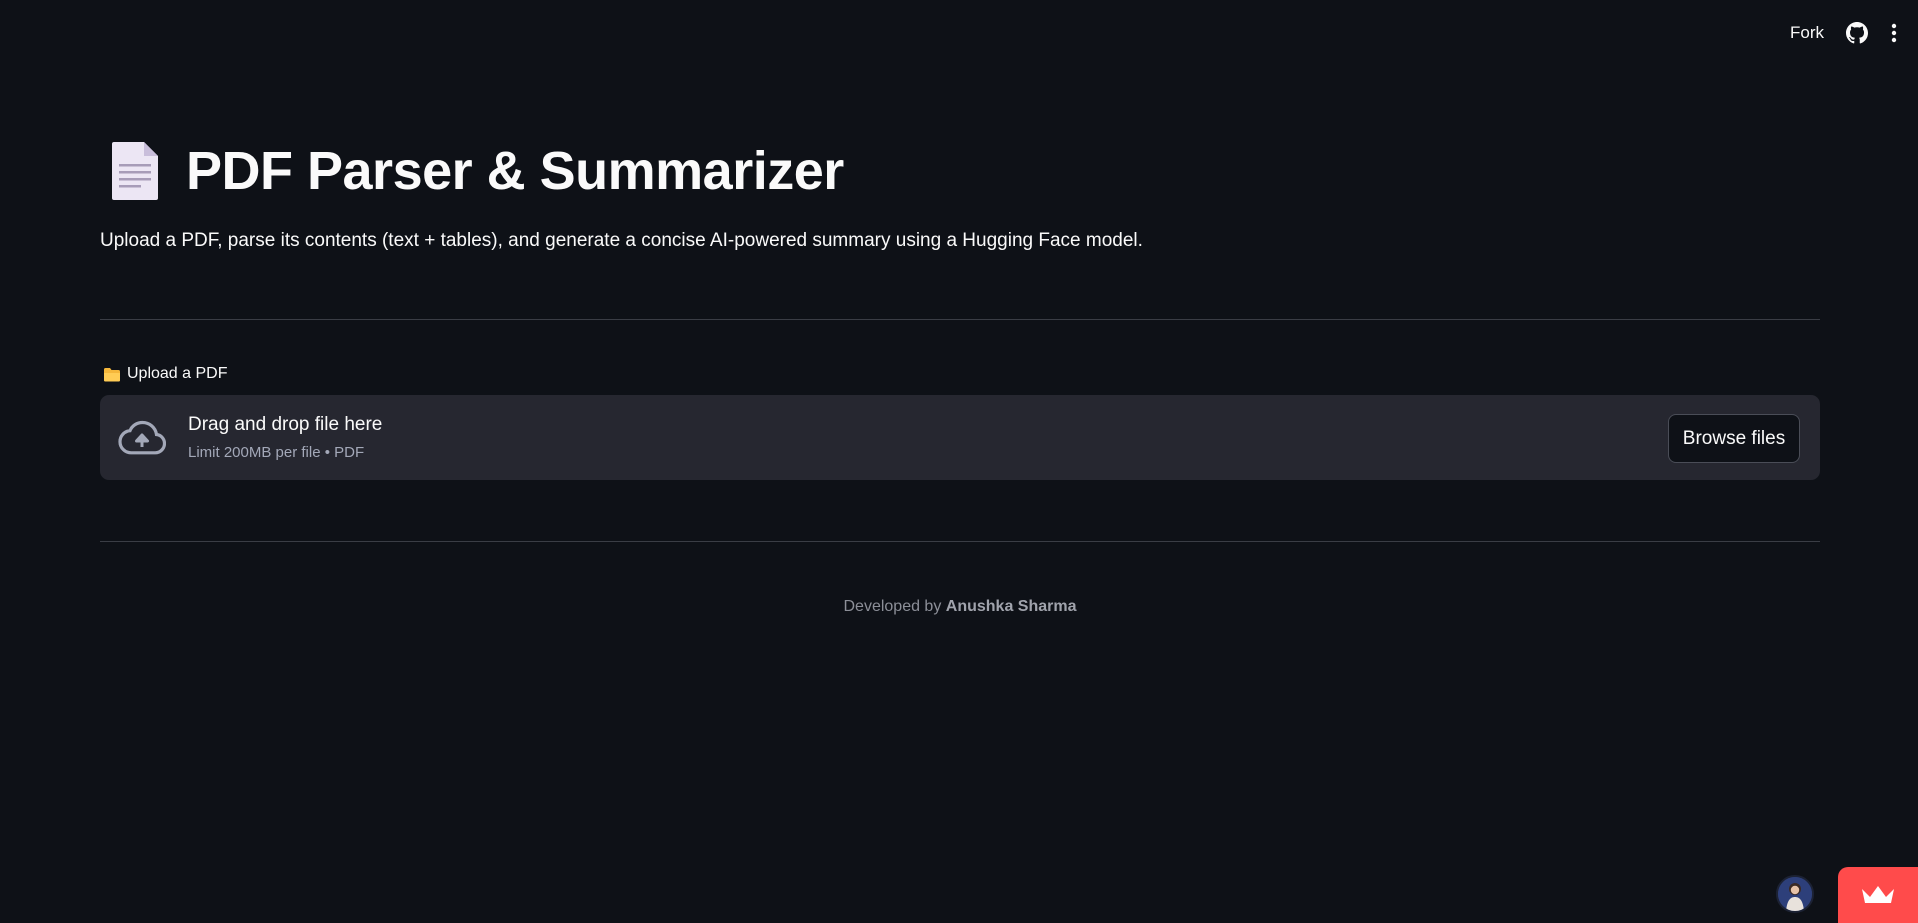  Describe the element at coordinates (1894, 33) in the screenshot. I see `more-vertical-icon` at that location.